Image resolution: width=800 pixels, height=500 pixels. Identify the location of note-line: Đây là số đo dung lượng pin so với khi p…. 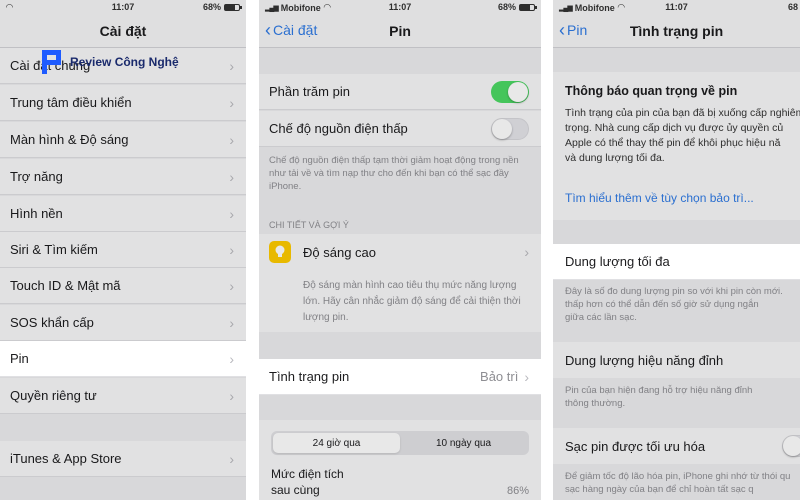
(674, 291).